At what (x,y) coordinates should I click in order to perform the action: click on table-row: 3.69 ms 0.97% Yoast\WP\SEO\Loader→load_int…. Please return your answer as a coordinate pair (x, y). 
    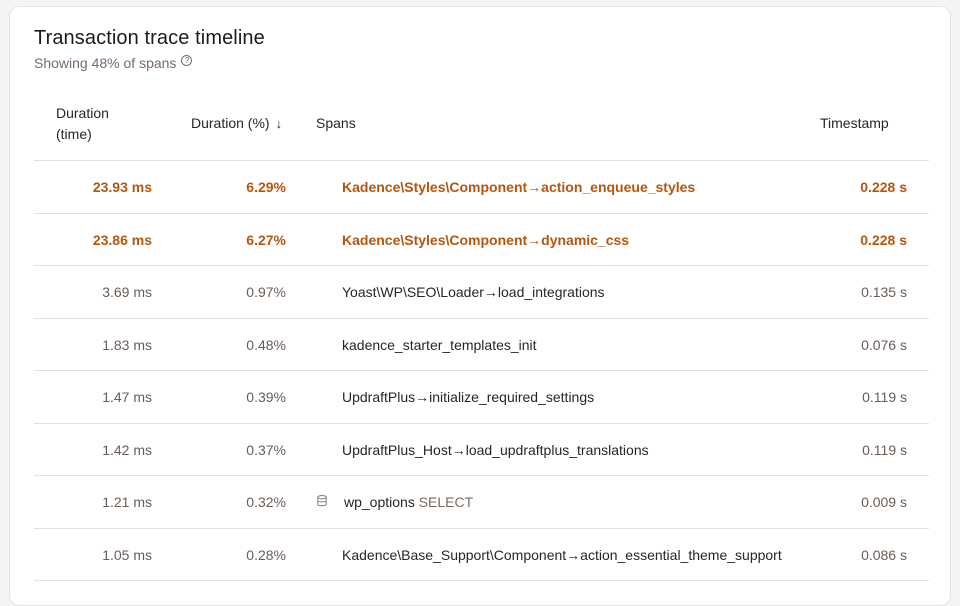
    Looking at the image, I should click on (481, 292).